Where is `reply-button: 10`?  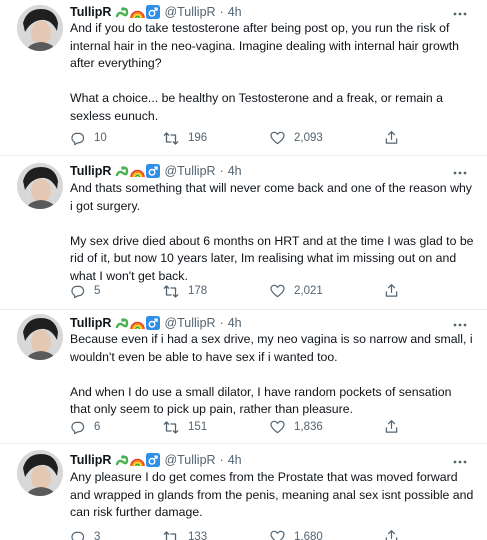 reply-button: 10 is located at coordinates (88, 138).